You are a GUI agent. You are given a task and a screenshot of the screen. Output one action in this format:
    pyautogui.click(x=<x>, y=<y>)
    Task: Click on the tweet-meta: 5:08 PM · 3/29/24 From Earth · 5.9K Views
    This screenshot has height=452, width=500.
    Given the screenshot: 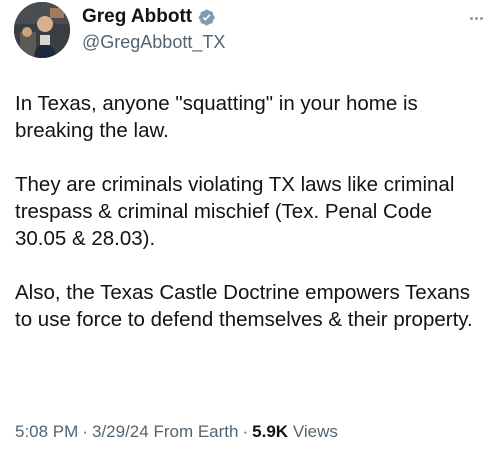 What is the action you would take?
    pyautogui.click(x=176, y=432)
    